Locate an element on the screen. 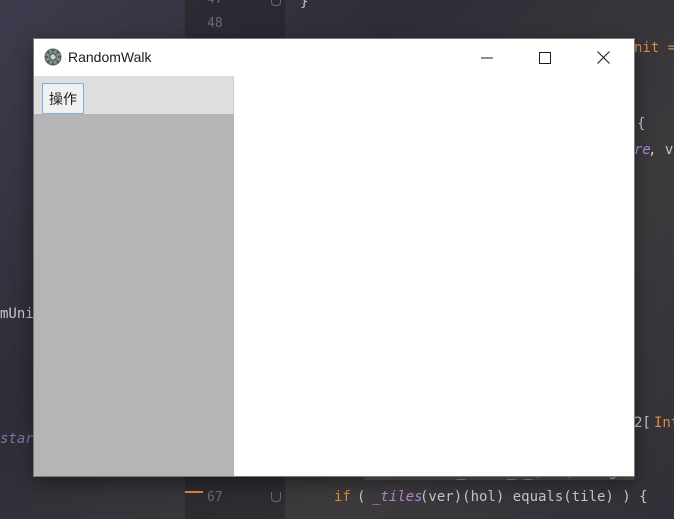  code-fragment: Int is located at coordinates (664, 423).